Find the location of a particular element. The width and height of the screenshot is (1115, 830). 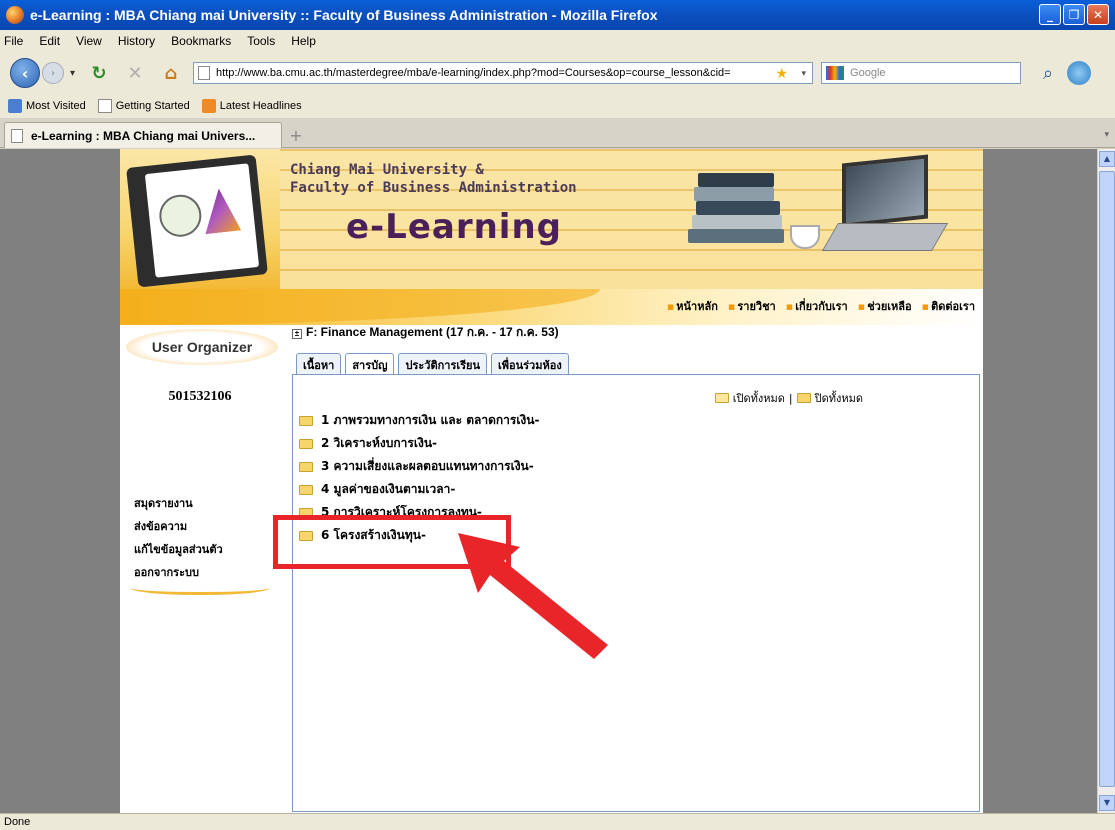

bookmark-label: Most Visited is located at coordinates (56, 106).